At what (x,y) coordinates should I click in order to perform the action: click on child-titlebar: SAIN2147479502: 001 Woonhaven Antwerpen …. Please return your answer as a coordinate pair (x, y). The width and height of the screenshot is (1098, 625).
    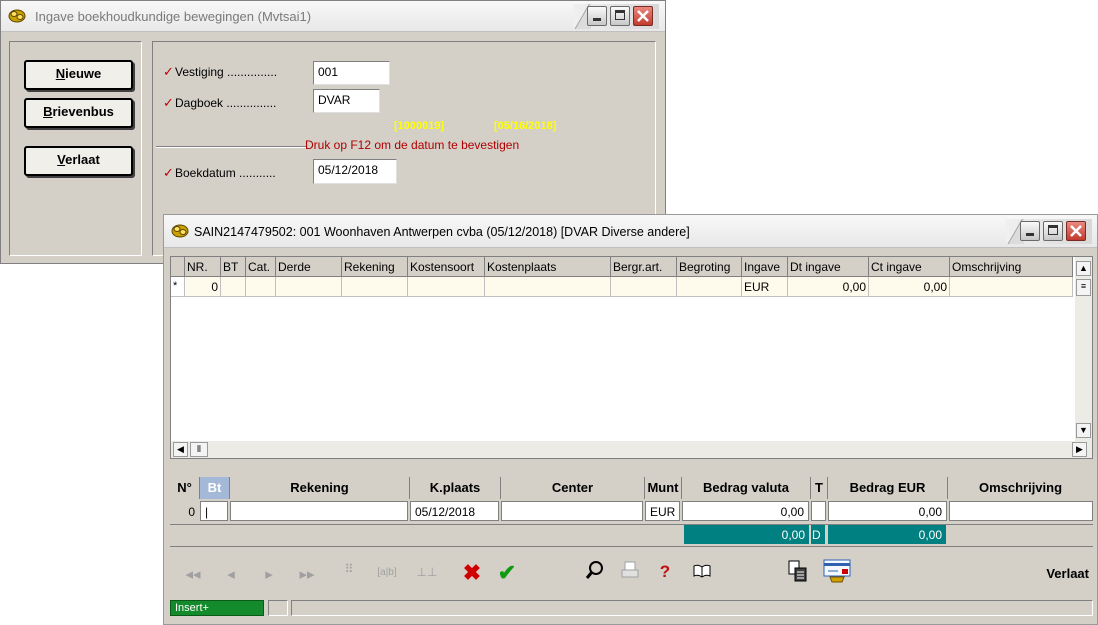
    Looking at the image, I should click on (630, 231).